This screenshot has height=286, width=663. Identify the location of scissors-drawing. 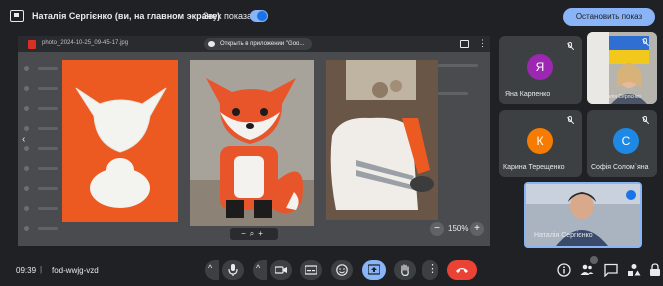
(382, 140).